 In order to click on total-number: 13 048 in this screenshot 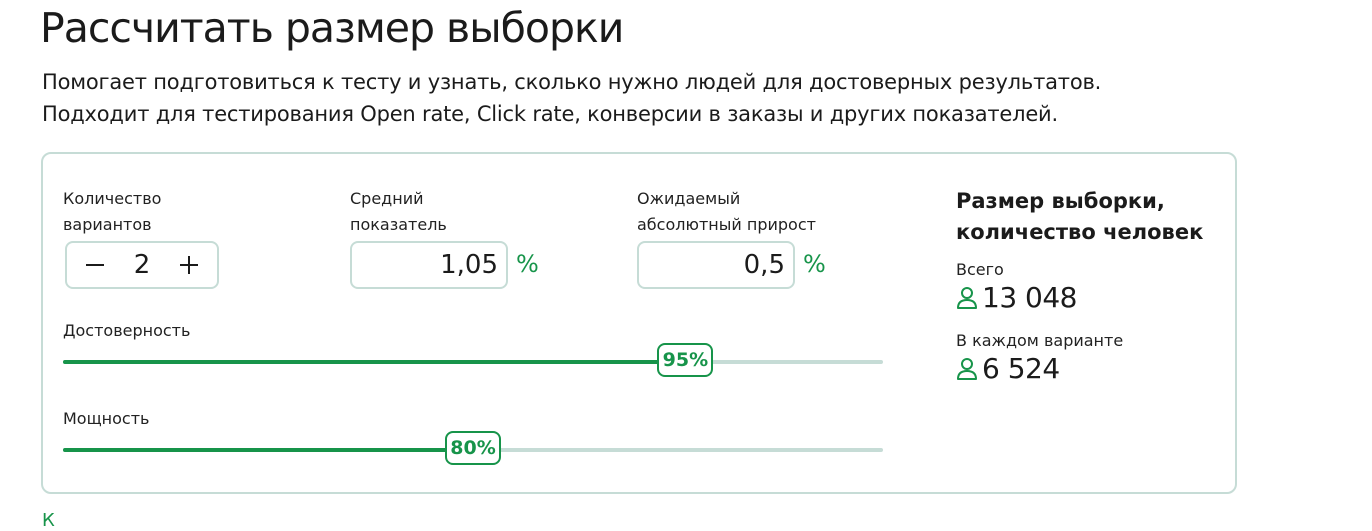, I will do `click(1029, 297)`.